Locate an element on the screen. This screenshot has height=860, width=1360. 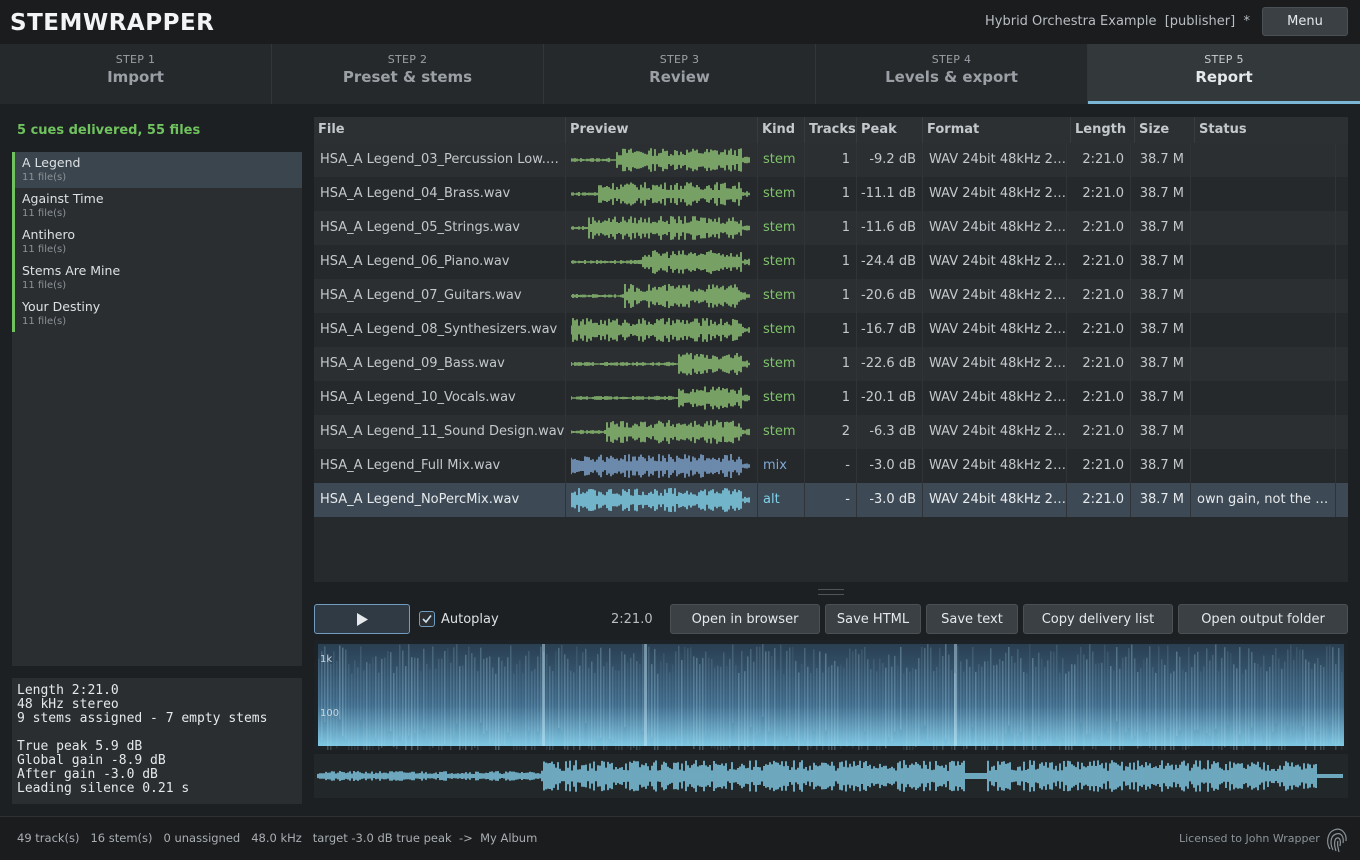
peak-cell: -3.0 dB is located at coordinates (890, 466).